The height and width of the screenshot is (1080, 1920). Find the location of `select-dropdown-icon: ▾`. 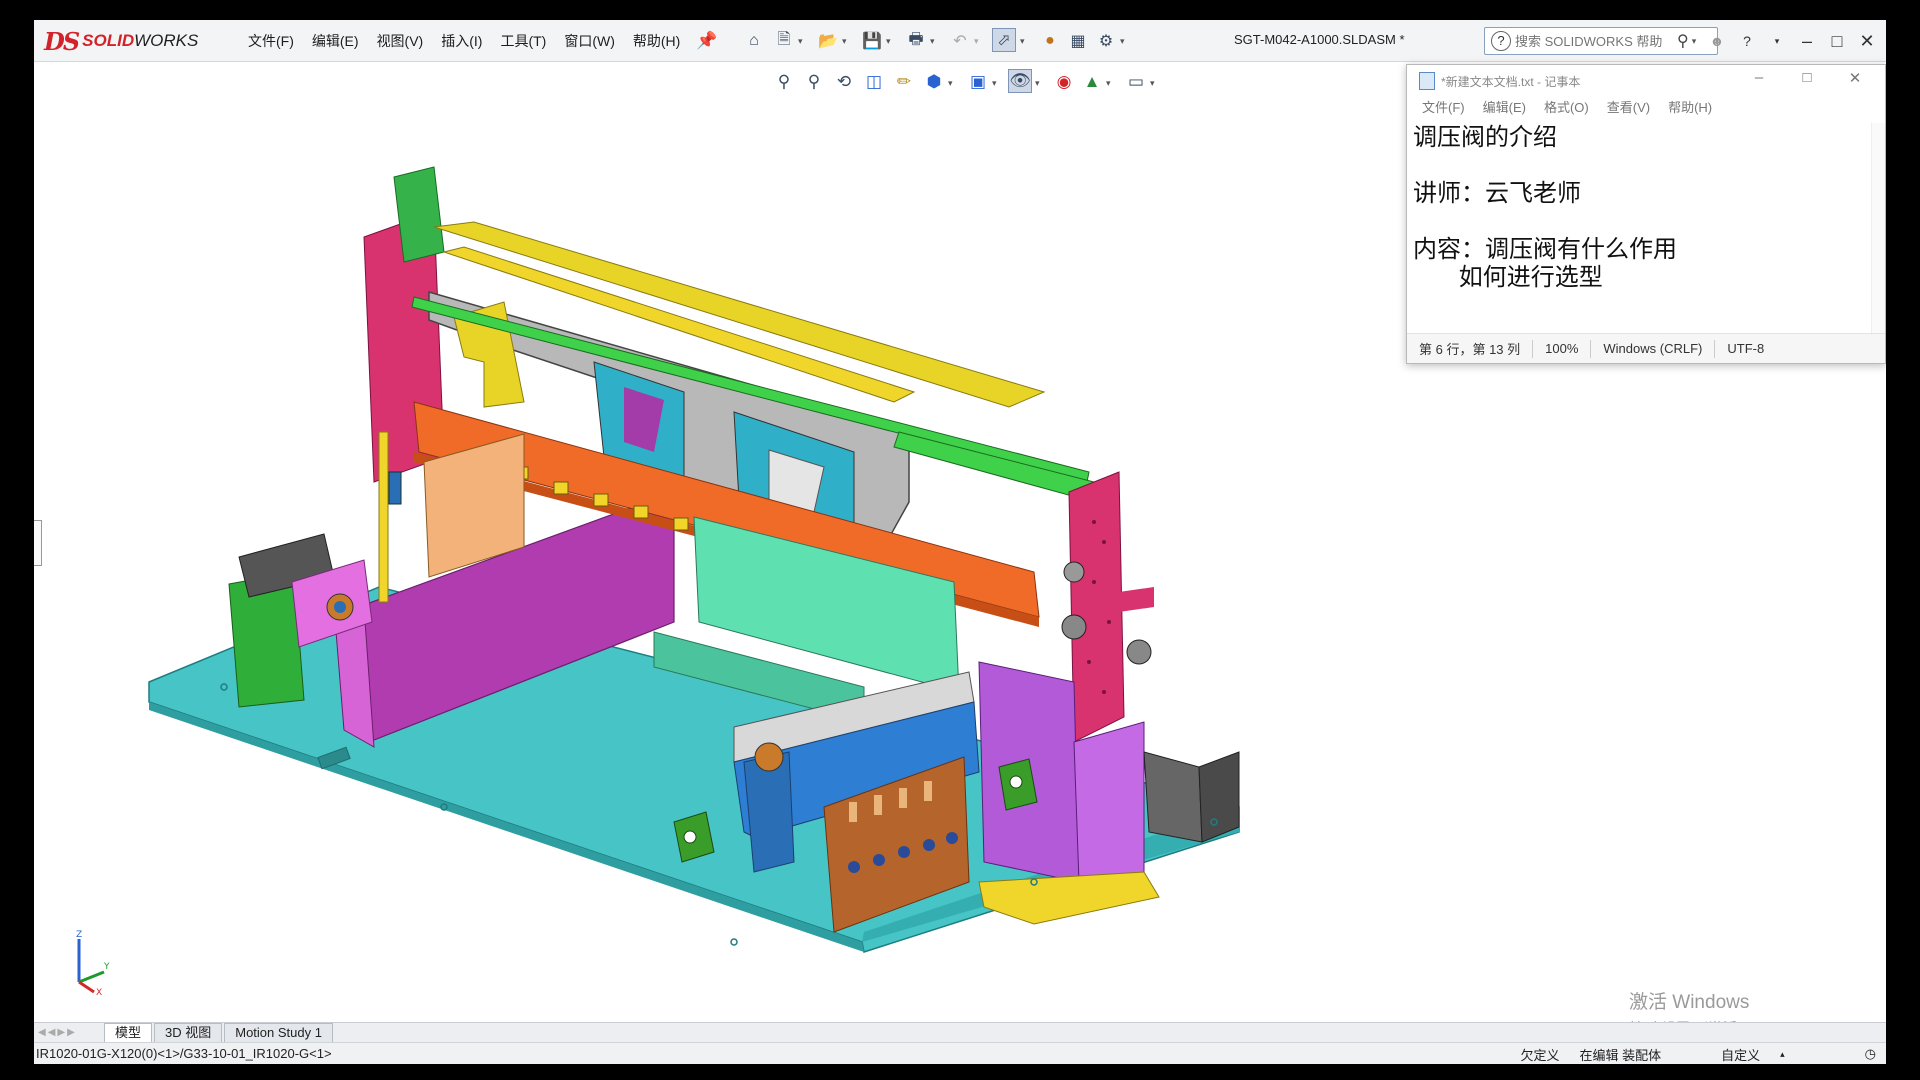

select-dropdown-icon: ▾ is located at coordinates (1022, 41).